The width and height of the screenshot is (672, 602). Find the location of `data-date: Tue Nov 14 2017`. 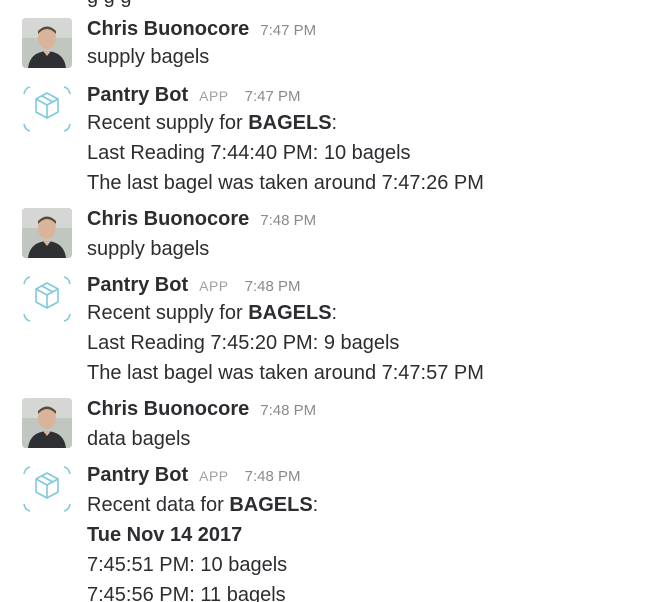

data-date: Tue Nov 14 2017 is located at coordinates (165, 535).